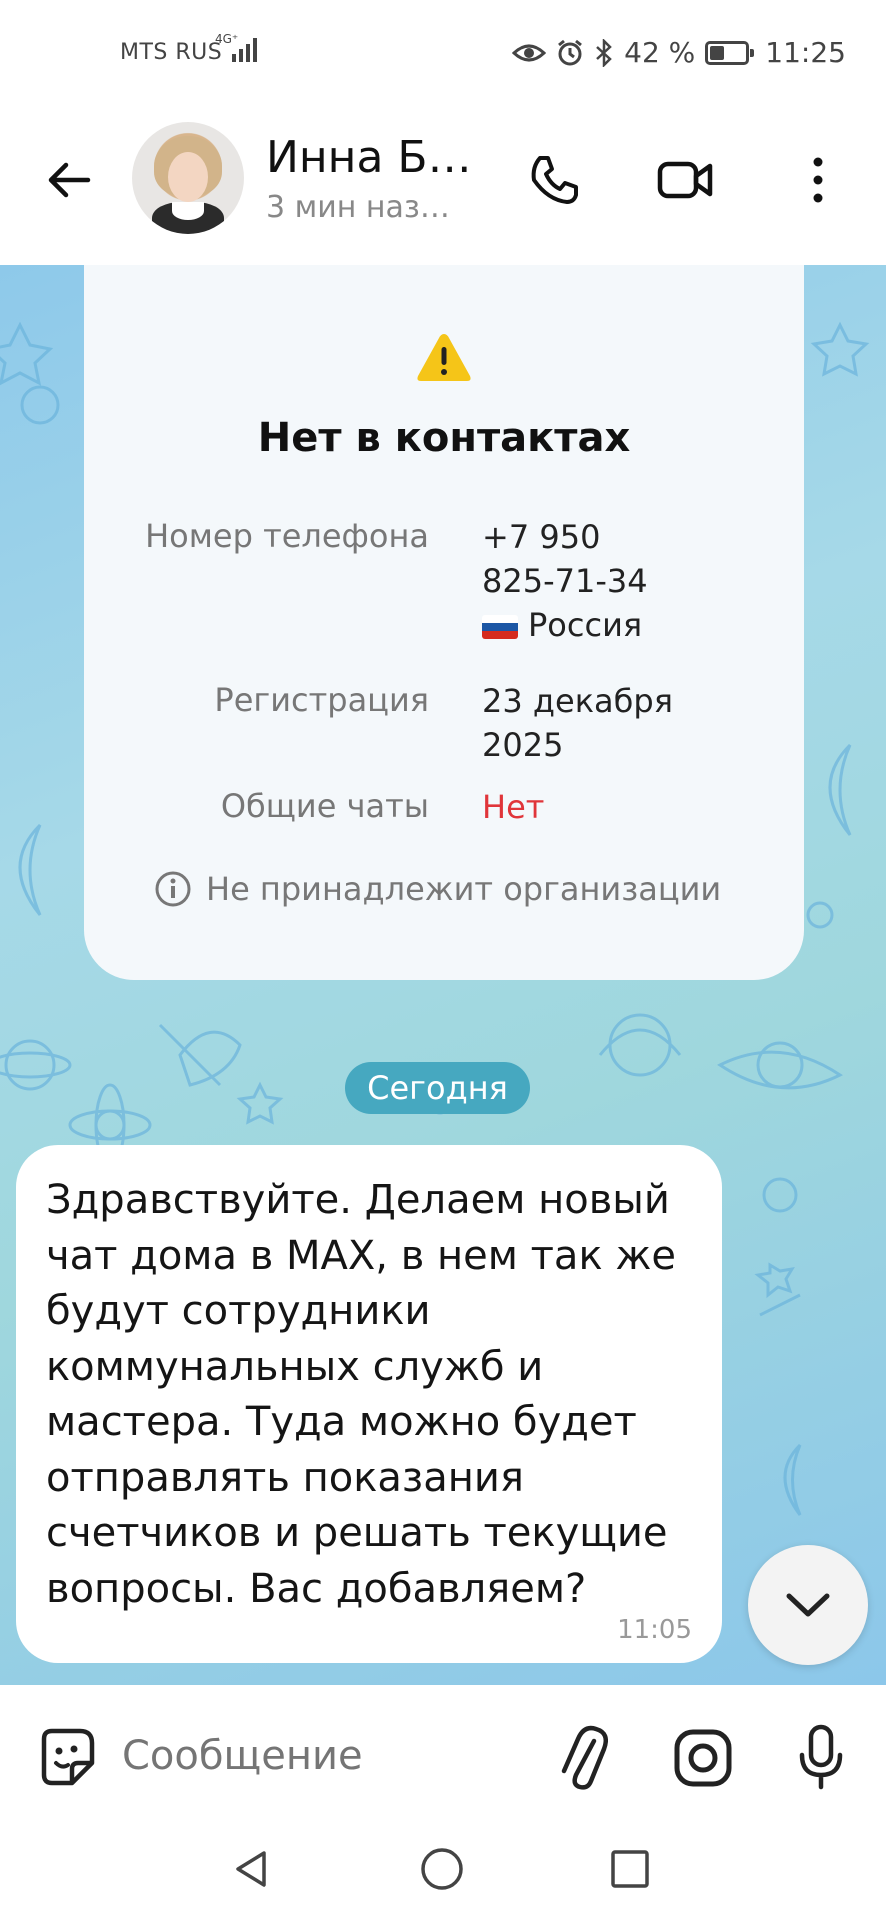 The width and height of the screenshot is (886, 1920). What do you see at coordinates (332, 1756) in the screenshot?
I see `message-input` at bounding box center [332, 1756].